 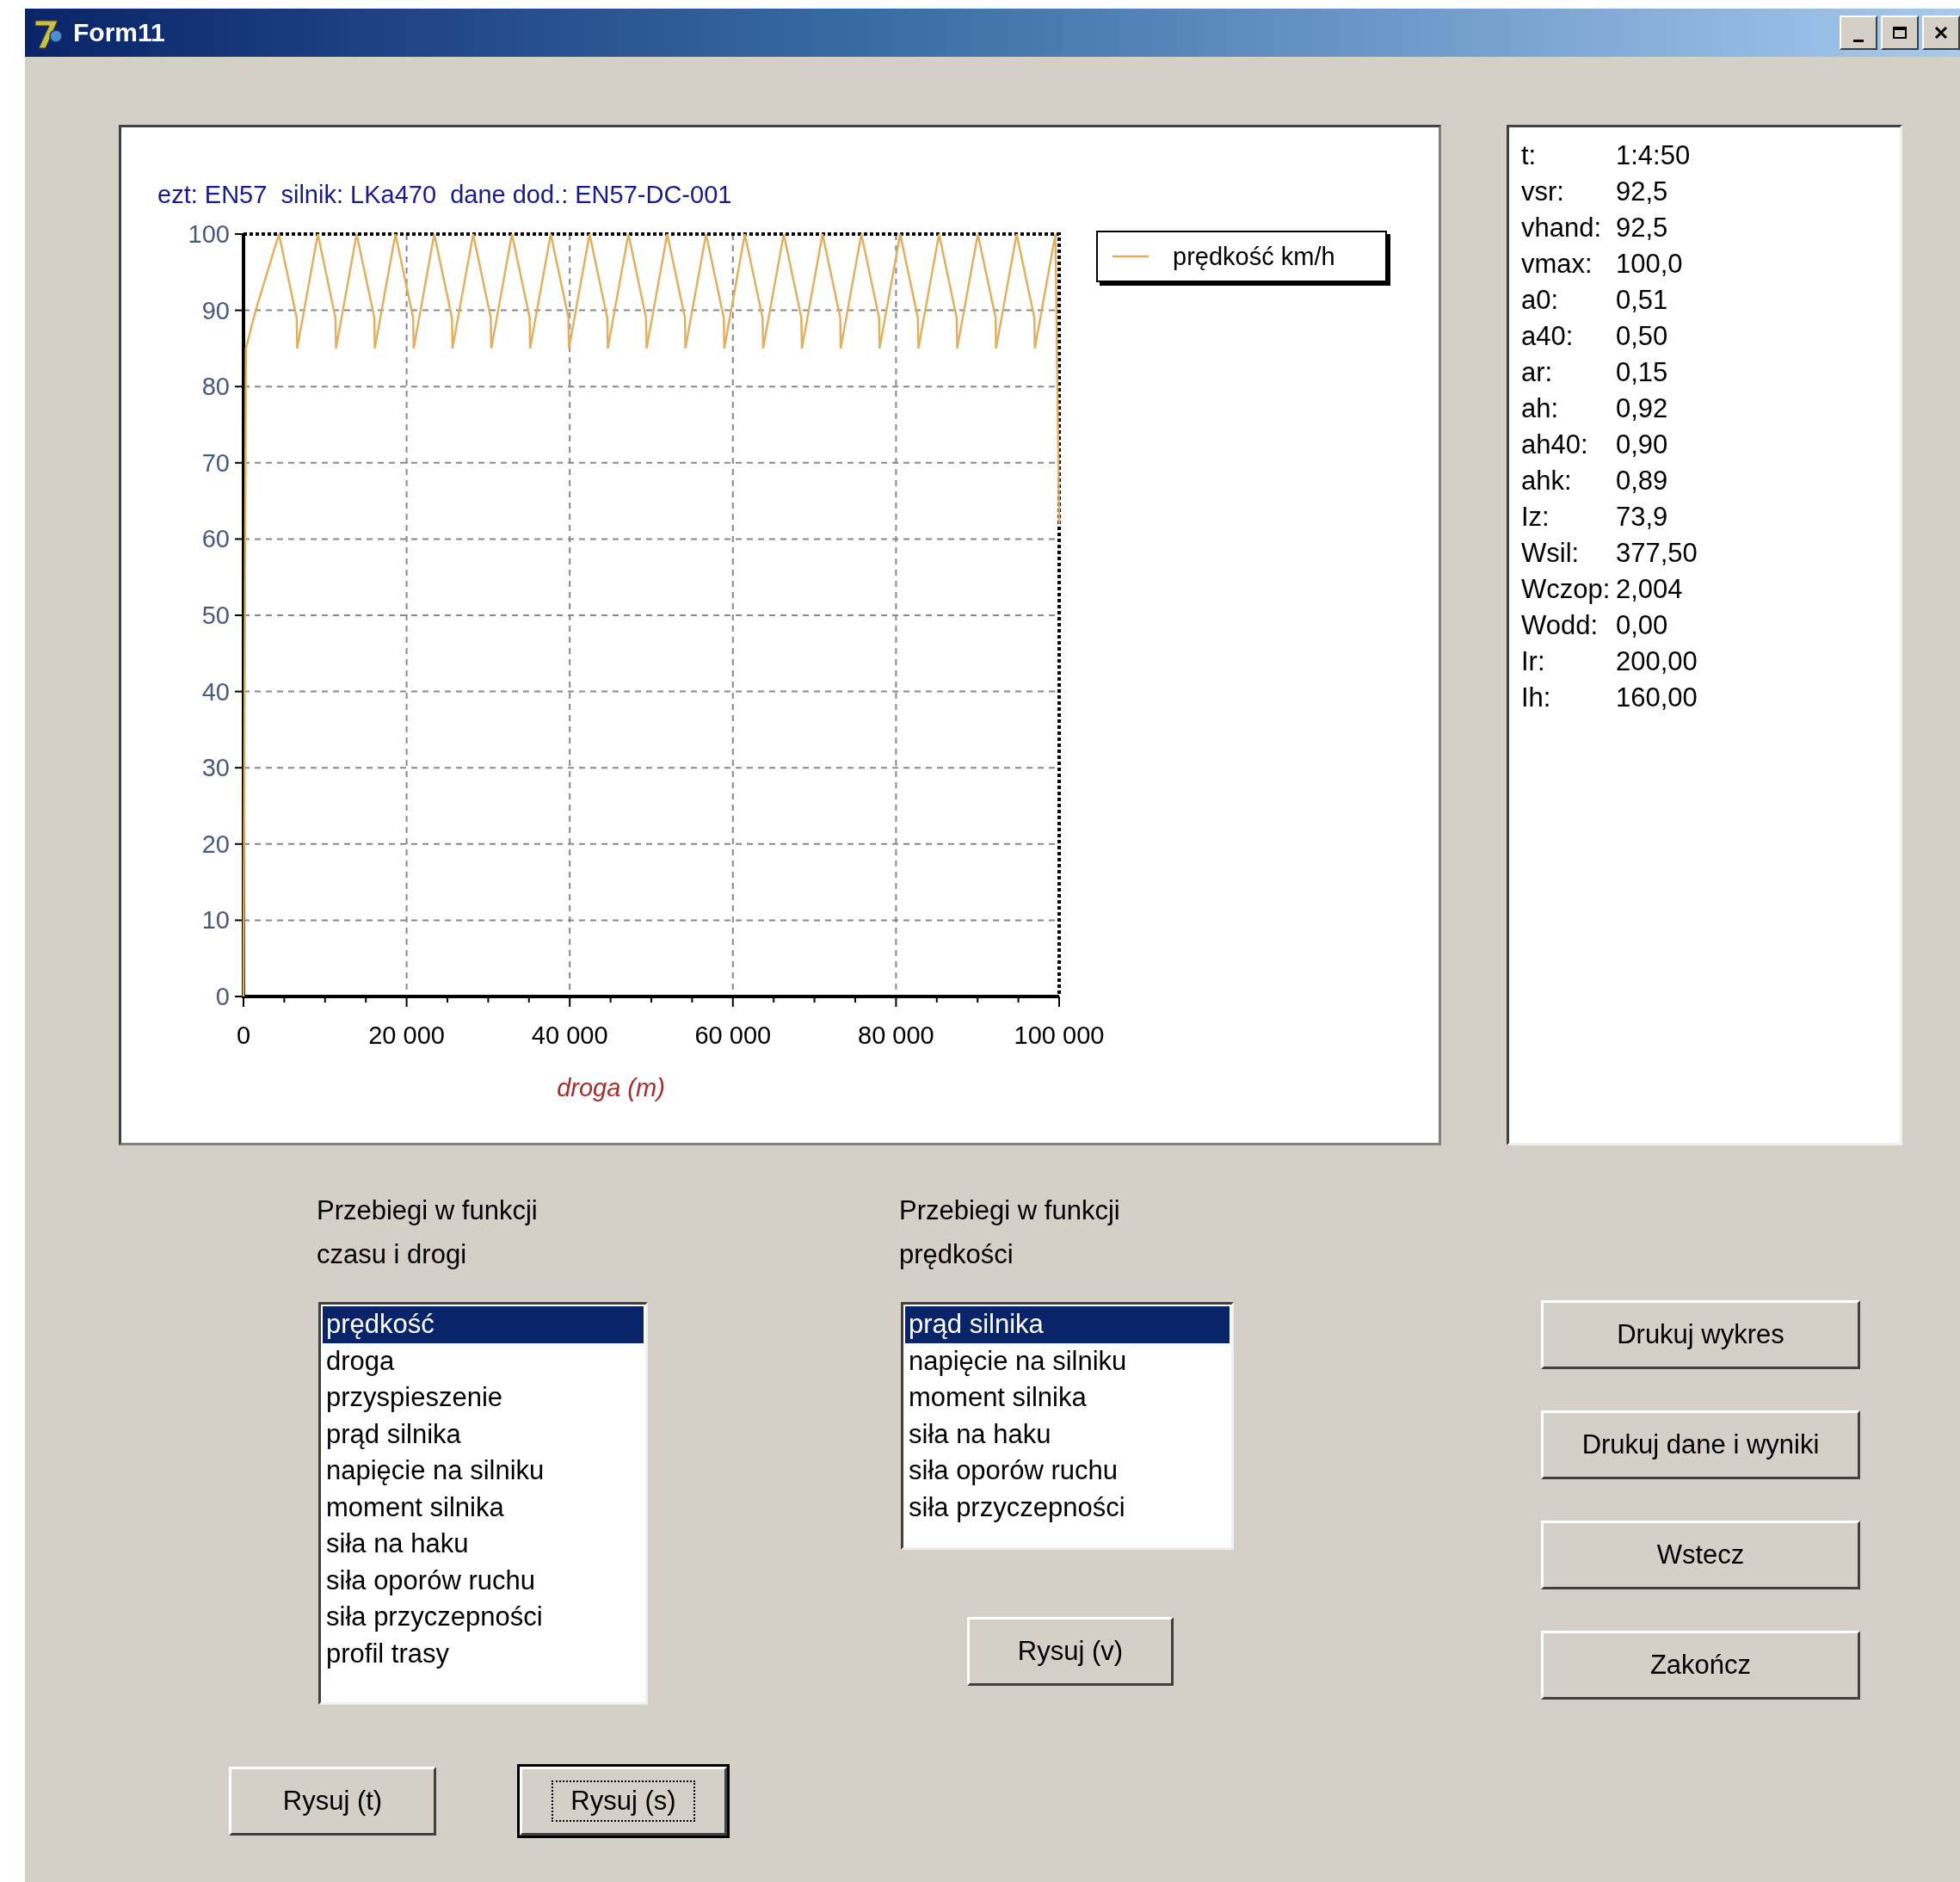 I want to click on axis-tick-label: 50, so click(x=215, y=615).